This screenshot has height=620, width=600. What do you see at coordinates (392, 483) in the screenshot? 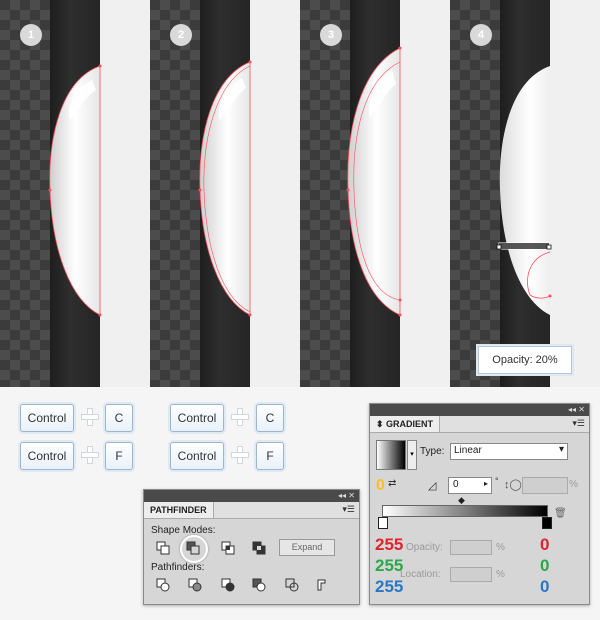
I see `swap-icon: ⇄` at bounding box center [392, 483].